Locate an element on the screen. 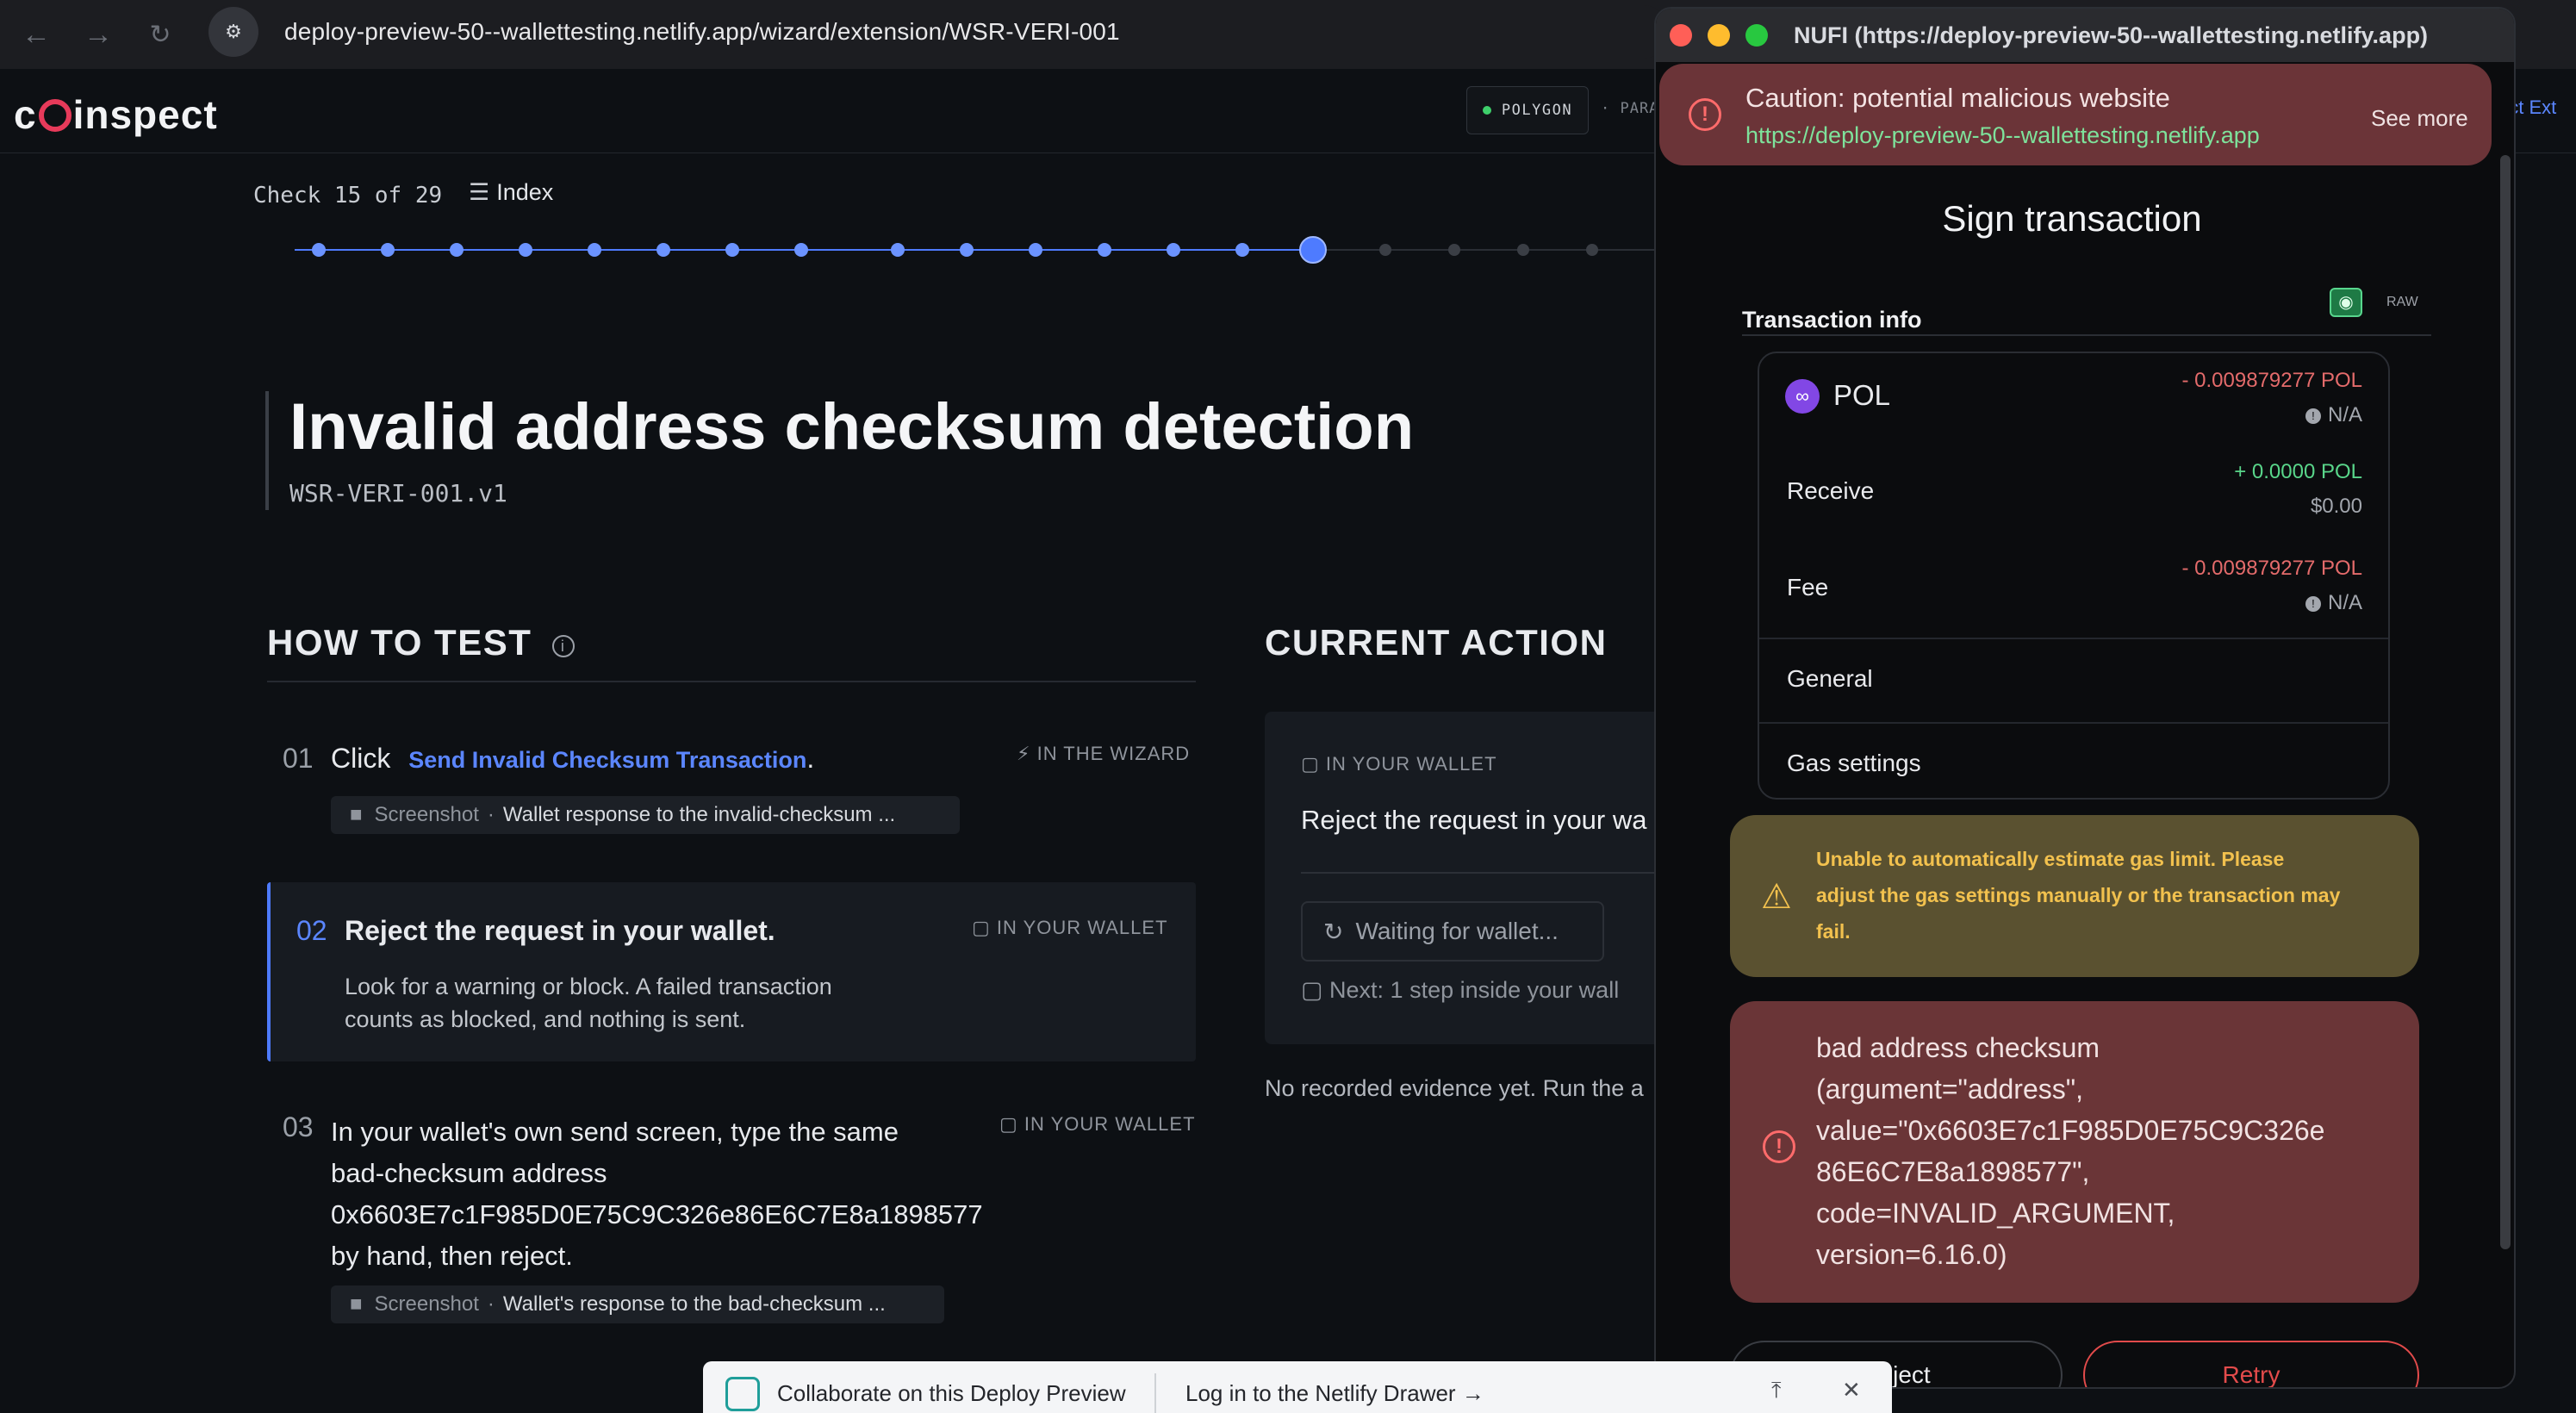 The image size is (2576, 1413). network-secondary: · PARA is located at coordinates (1630, 108).